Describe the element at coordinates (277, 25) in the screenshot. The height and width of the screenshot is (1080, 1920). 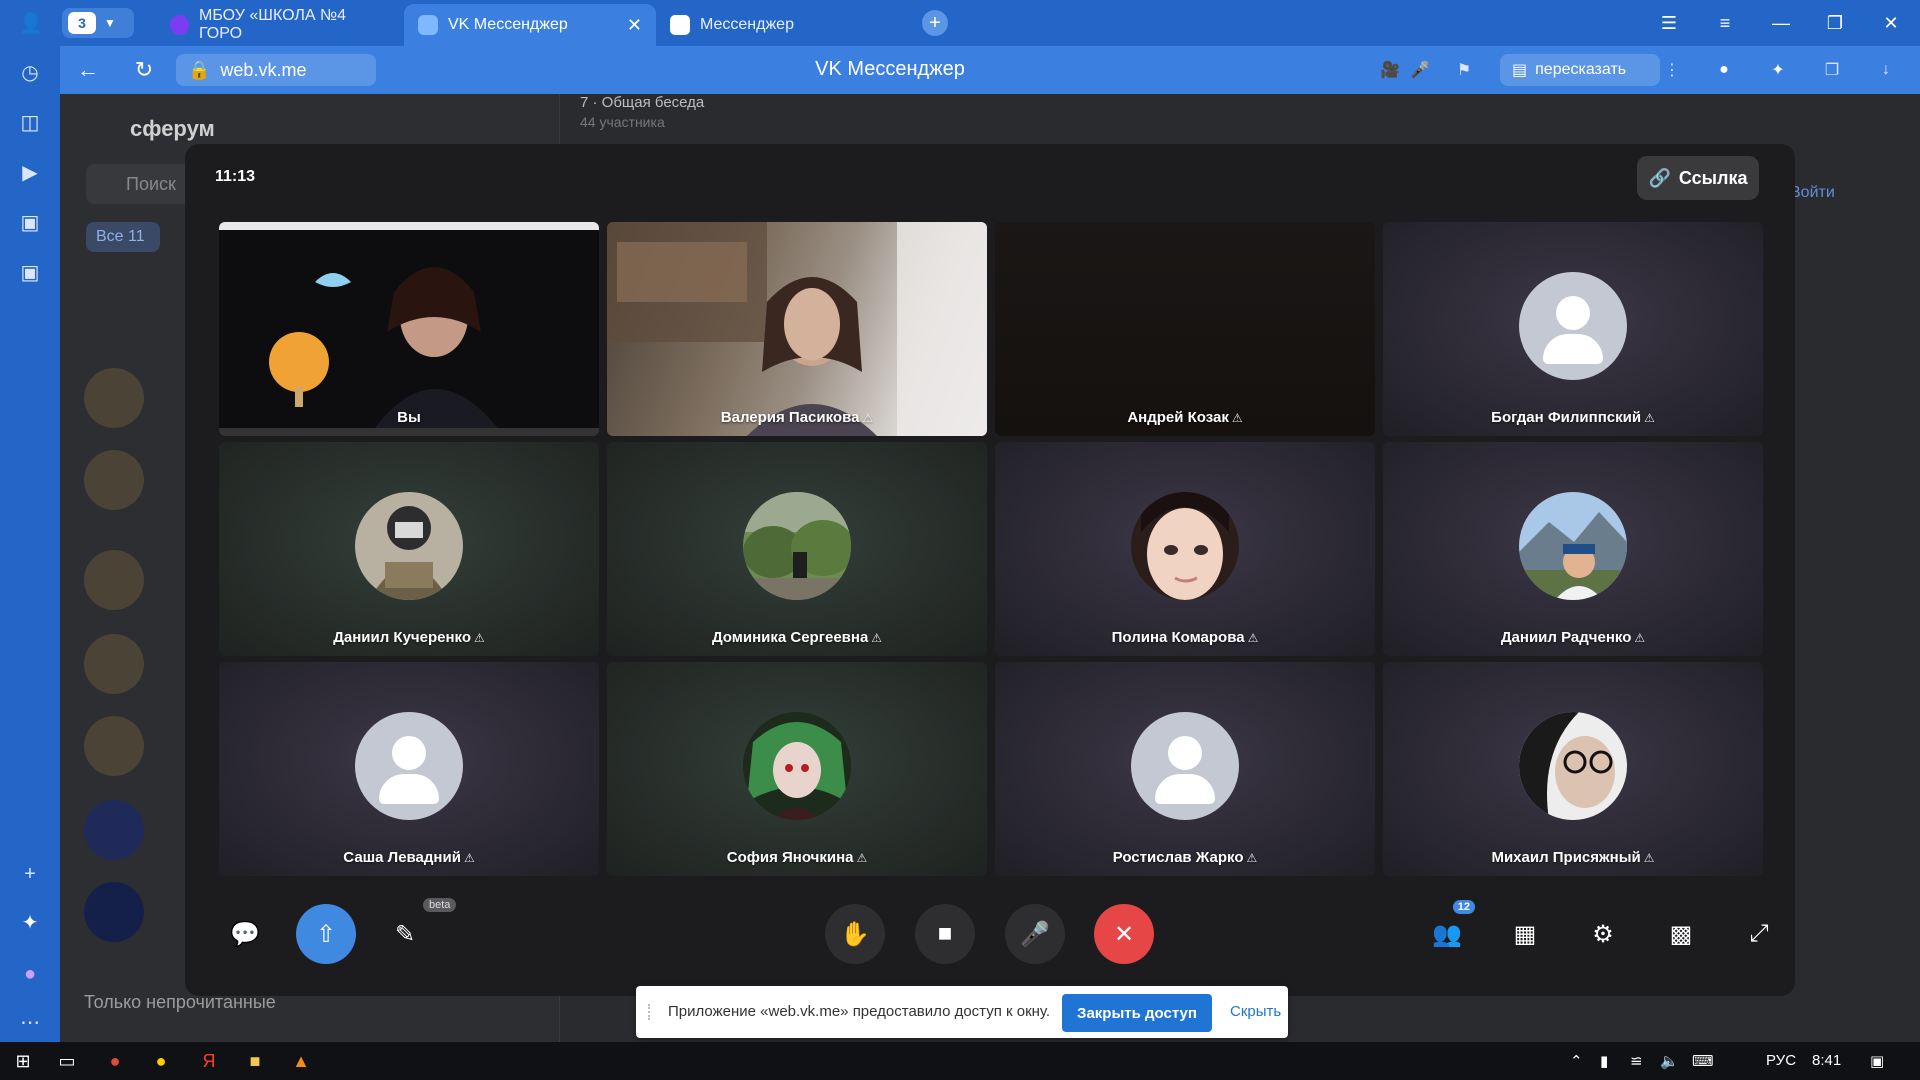
I see `tab-school: МБОУ «ШКОЛА №4 ГОРО` at that location.